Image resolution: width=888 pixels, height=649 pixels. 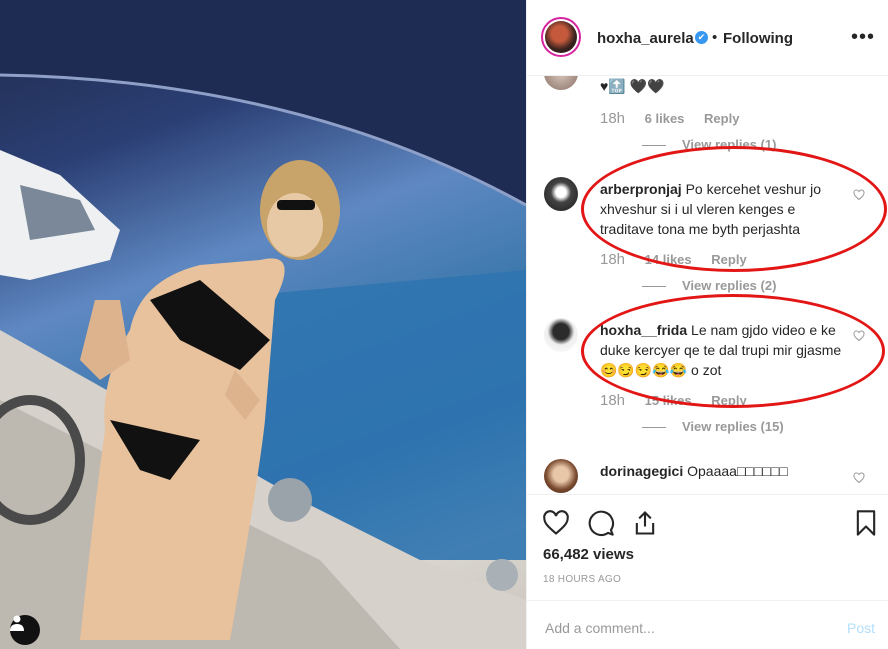 I want to click on comment-body: dorinagegici Opaaaa□□□□□□, so click(x=725, y=471).